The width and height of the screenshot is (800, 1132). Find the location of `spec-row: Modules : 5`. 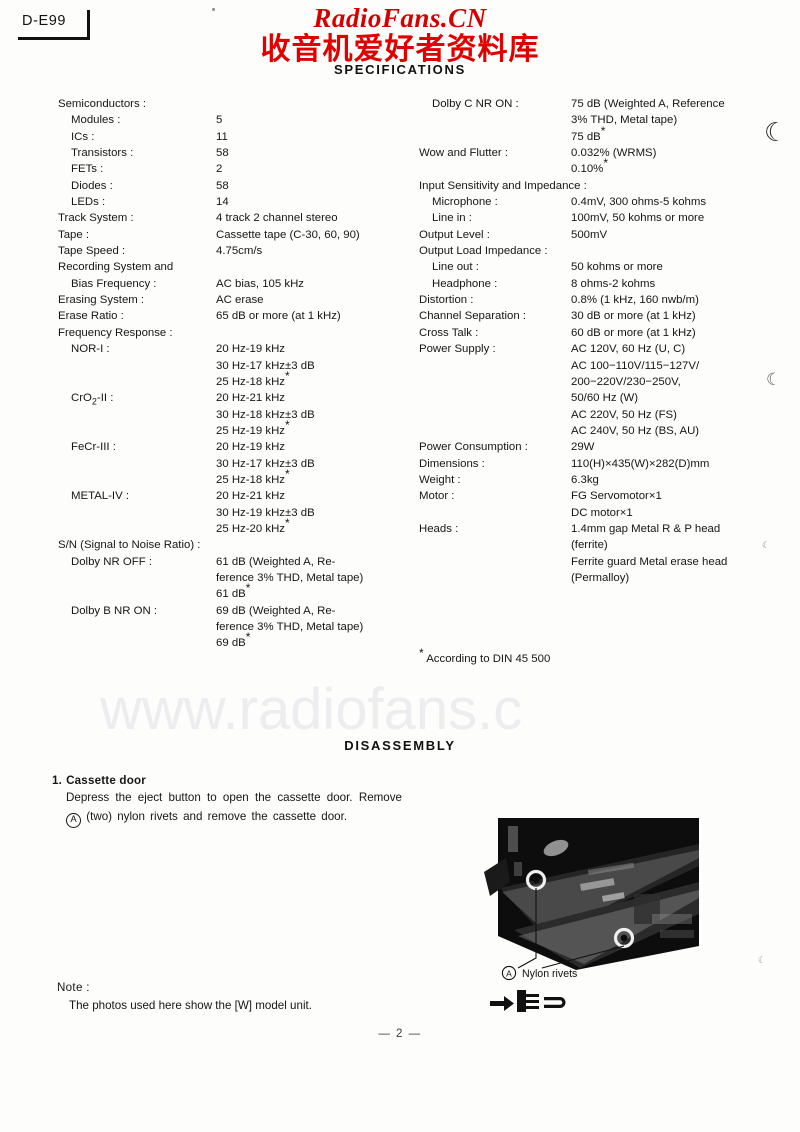

spec-row: Modules : 5 is located at coordinates (233, 120).